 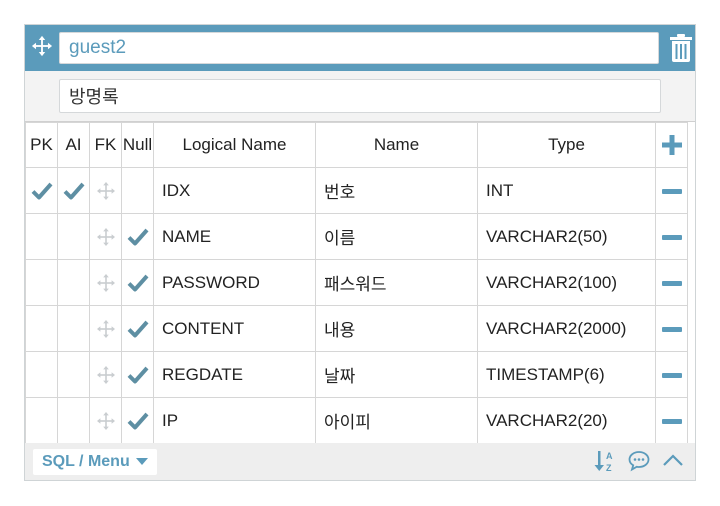 I want to click on caret-down-icon, so click(x=141, y=462).